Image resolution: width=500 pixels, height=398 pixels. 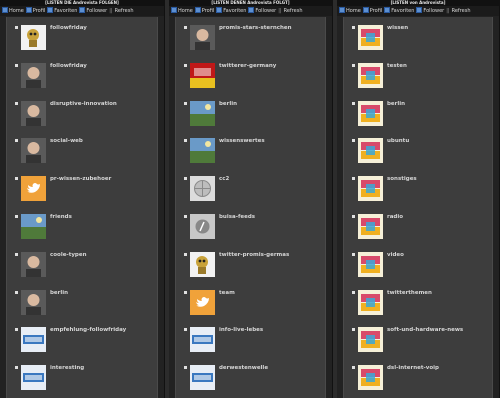 I want to click on flag-avatar, so click(x=202, y=75).